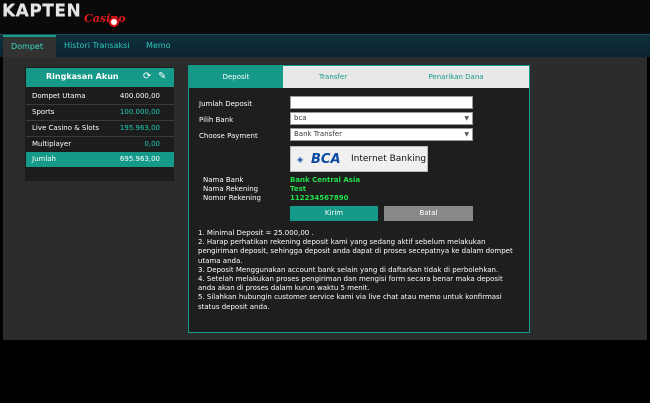 This screenshot has height=403, width=650. I want to click on summary-row-value: 195.963,00, so click(139, 128).